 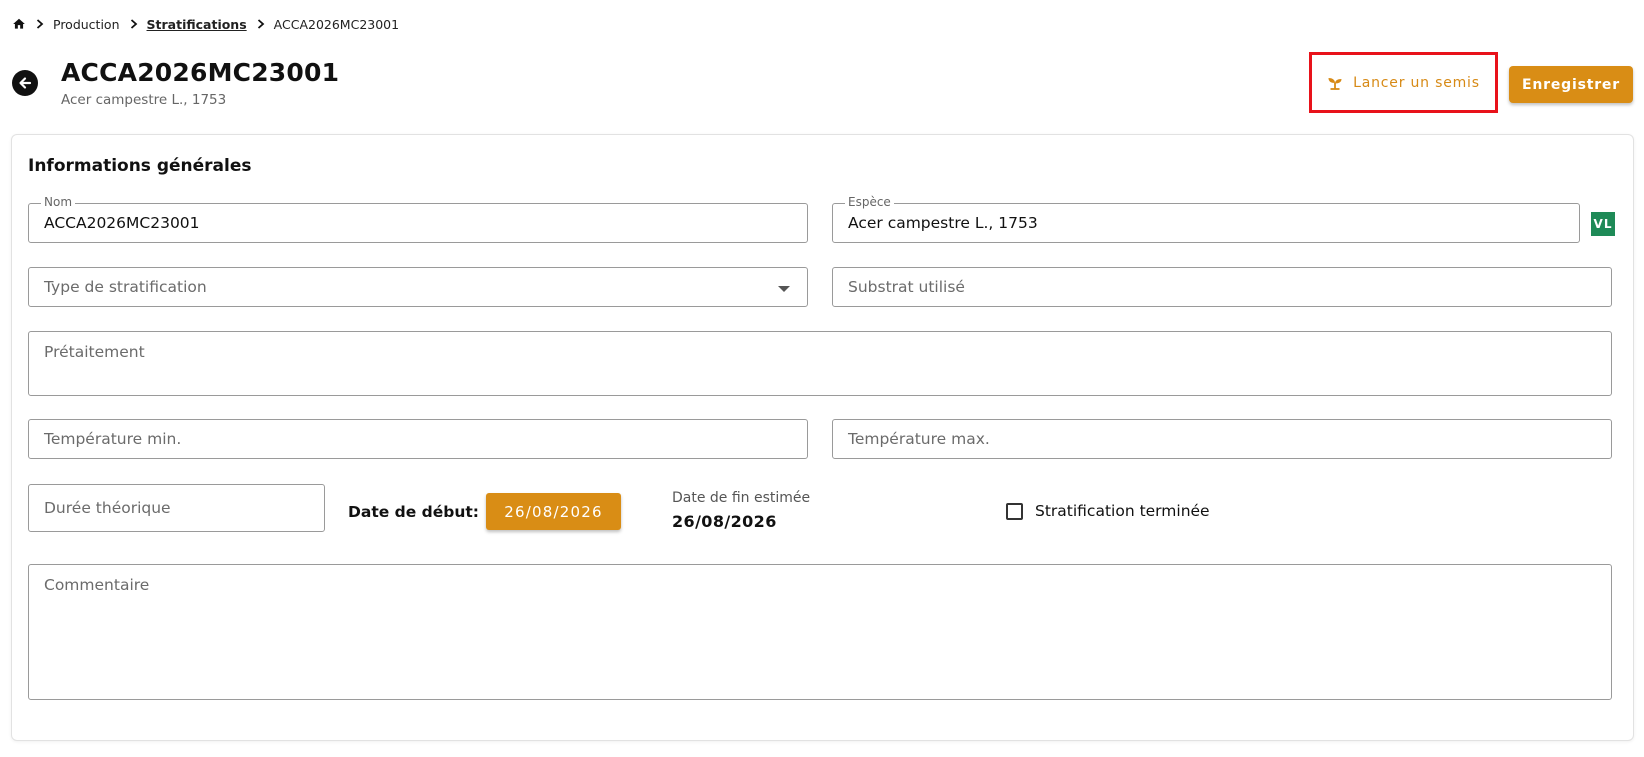 I want to click on sprout-icon, so click(x=1335, y=83).